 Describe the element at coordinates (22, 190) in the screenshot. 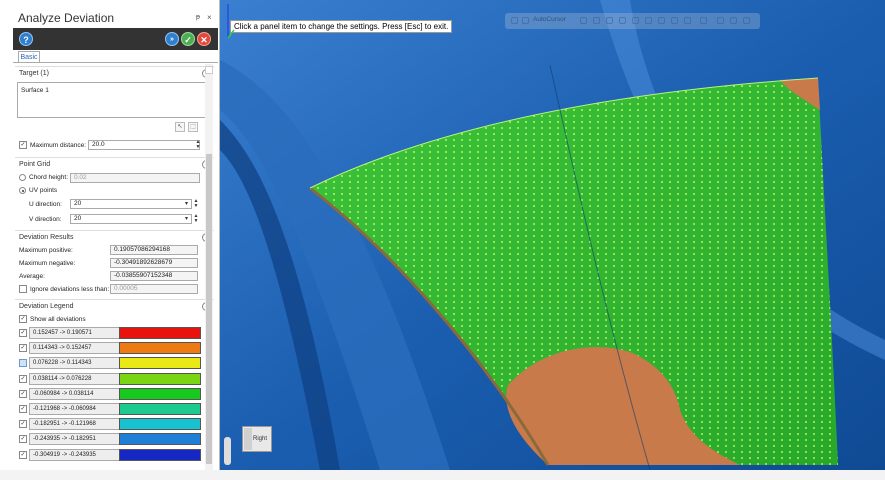

I see `uv-points-radio` at that location.